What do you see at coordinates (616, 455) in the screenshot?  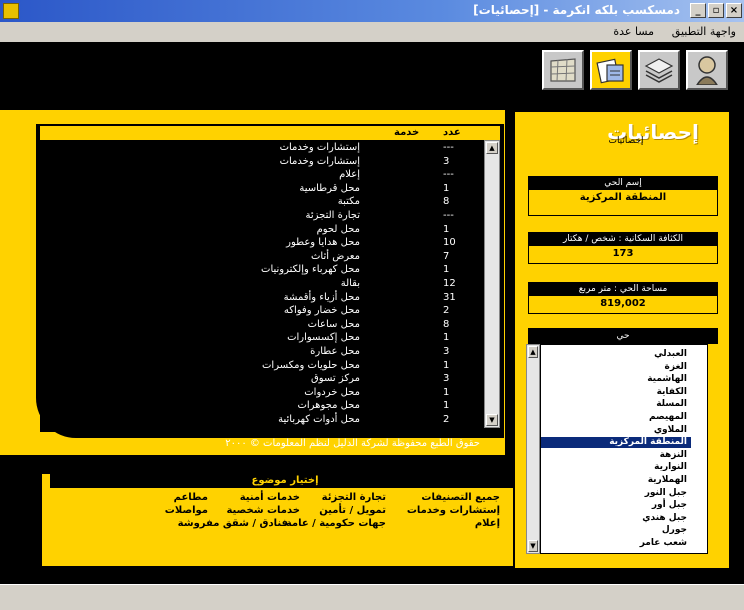 I see `neighborhood-item: النزهة` at bounding box center [616, 455].